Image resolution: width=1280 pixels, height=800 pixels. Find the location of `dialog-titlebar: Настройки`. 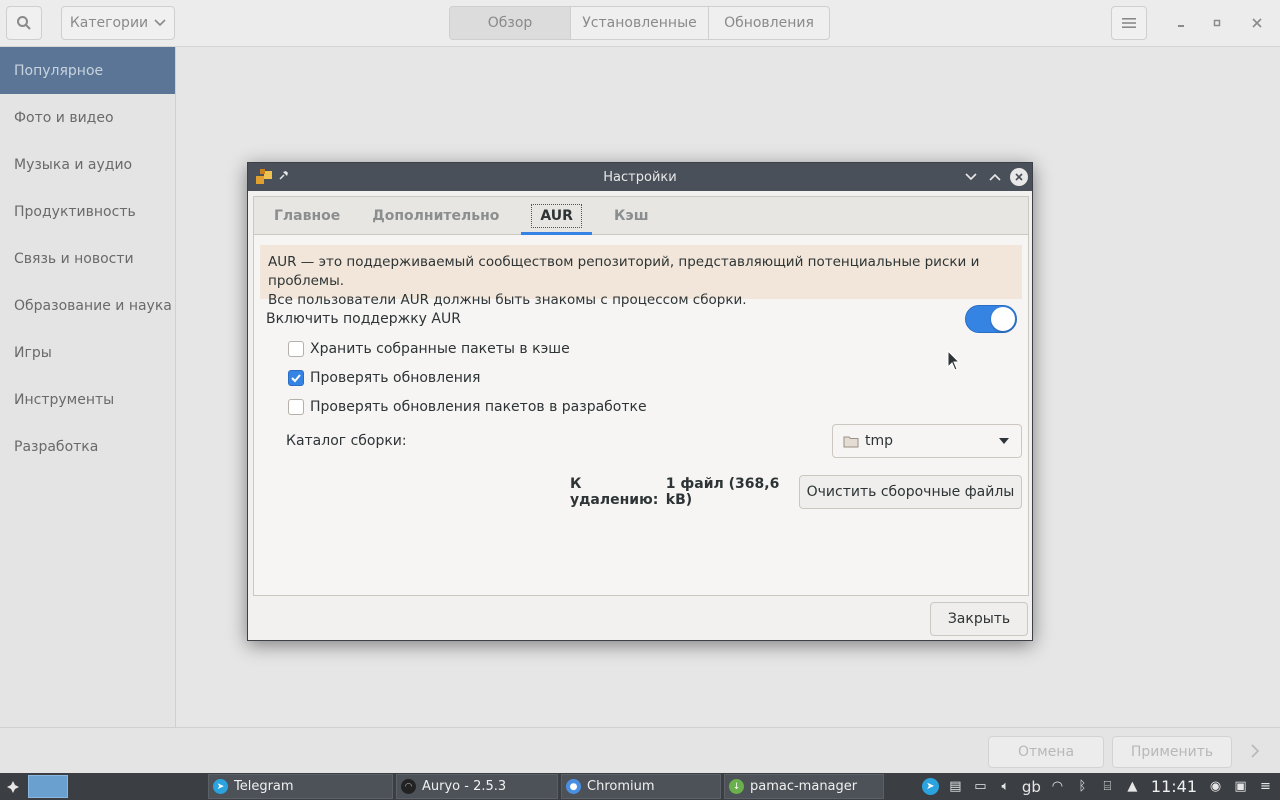

dialog-titlebar: Настройки is located at coordinates (640, 177).